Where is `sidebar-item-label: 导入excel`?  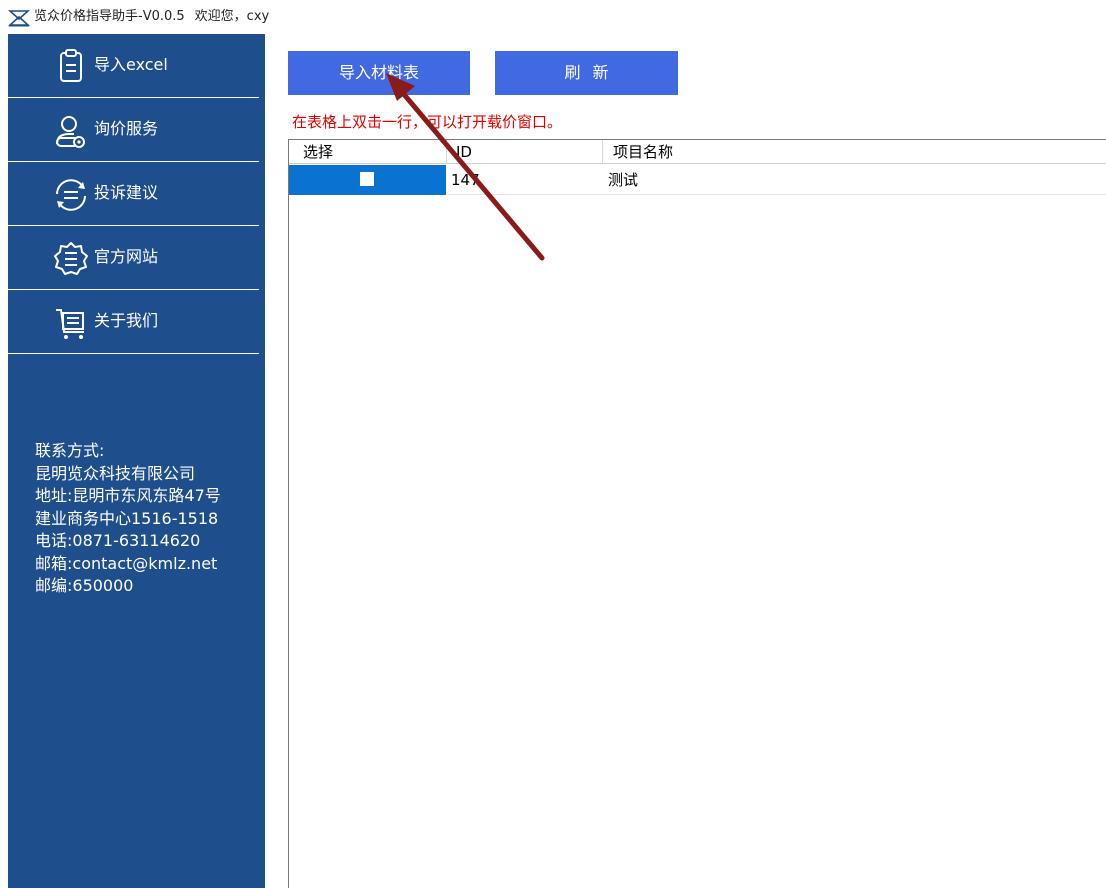
sidebar-item-label: 导入excel is located at coordinates (131, 64).